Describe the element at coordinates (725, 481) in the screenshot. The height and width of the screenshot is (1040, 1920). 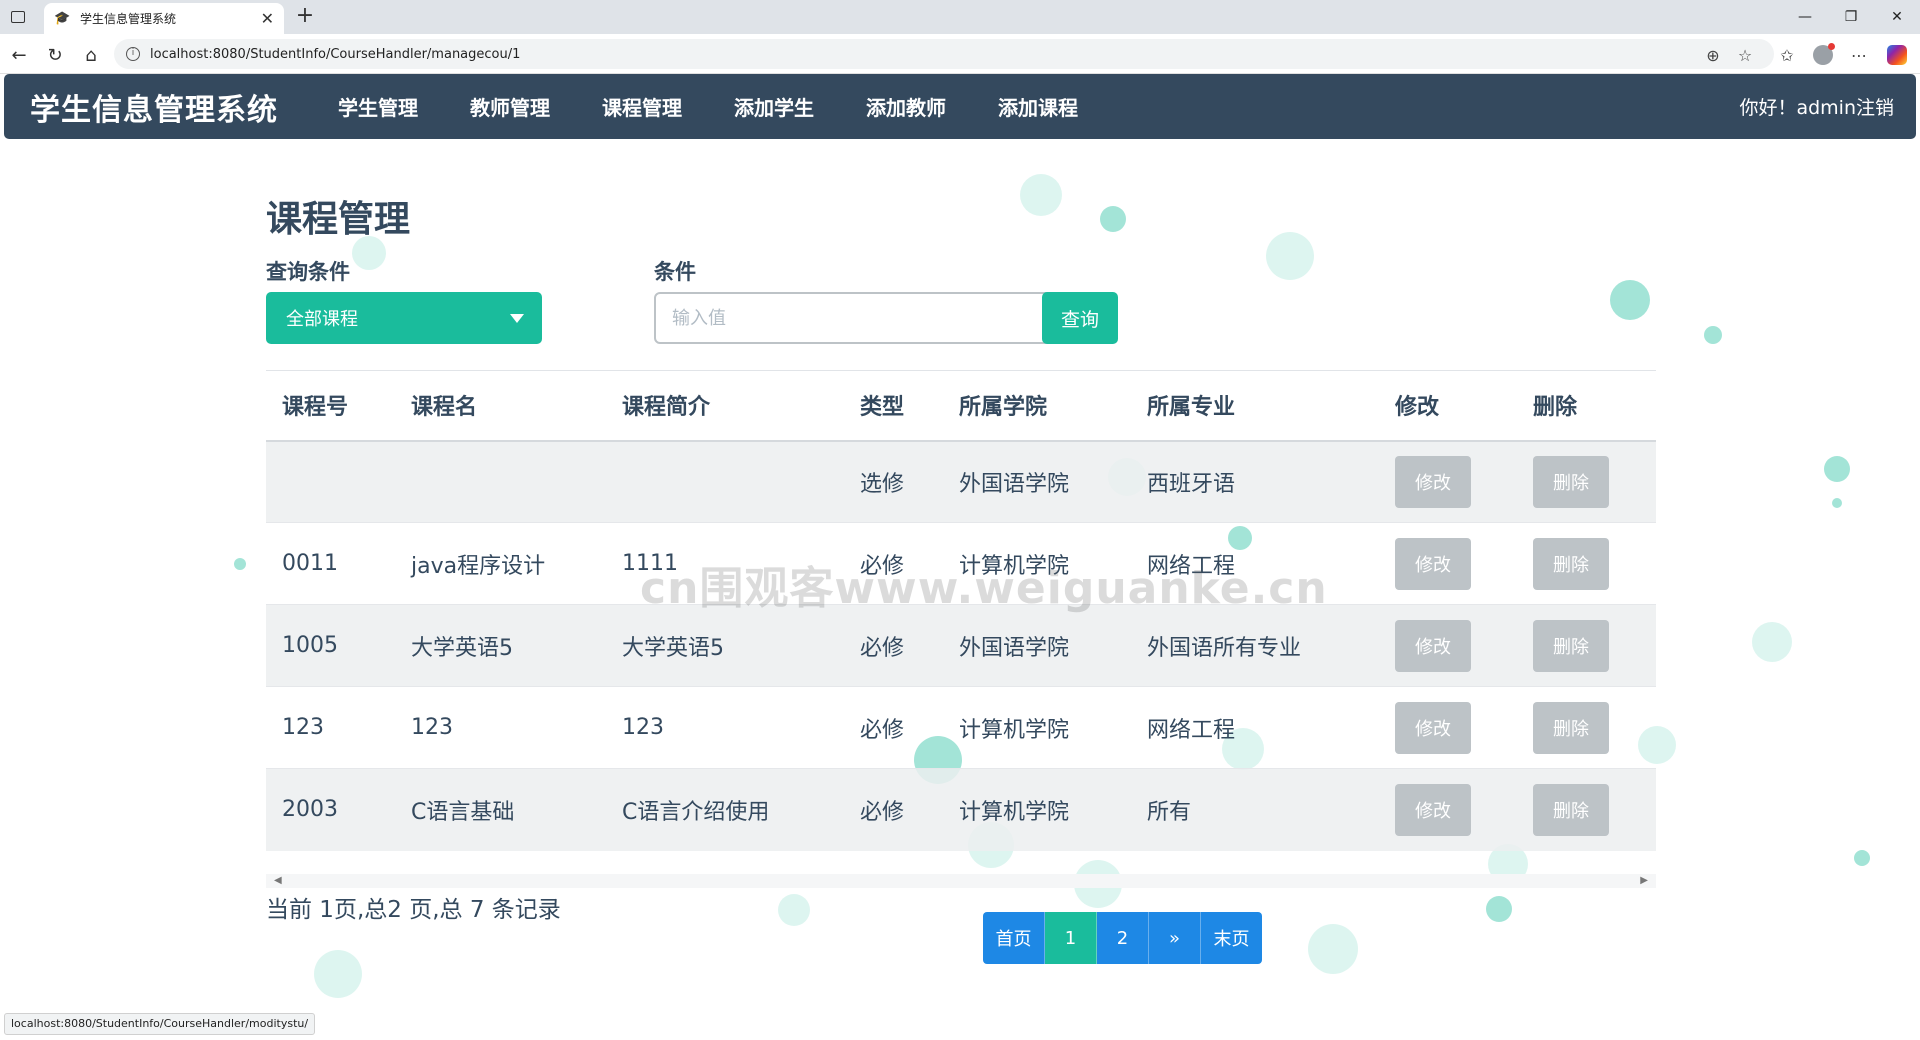
I see `cell-course-intro` at that location.